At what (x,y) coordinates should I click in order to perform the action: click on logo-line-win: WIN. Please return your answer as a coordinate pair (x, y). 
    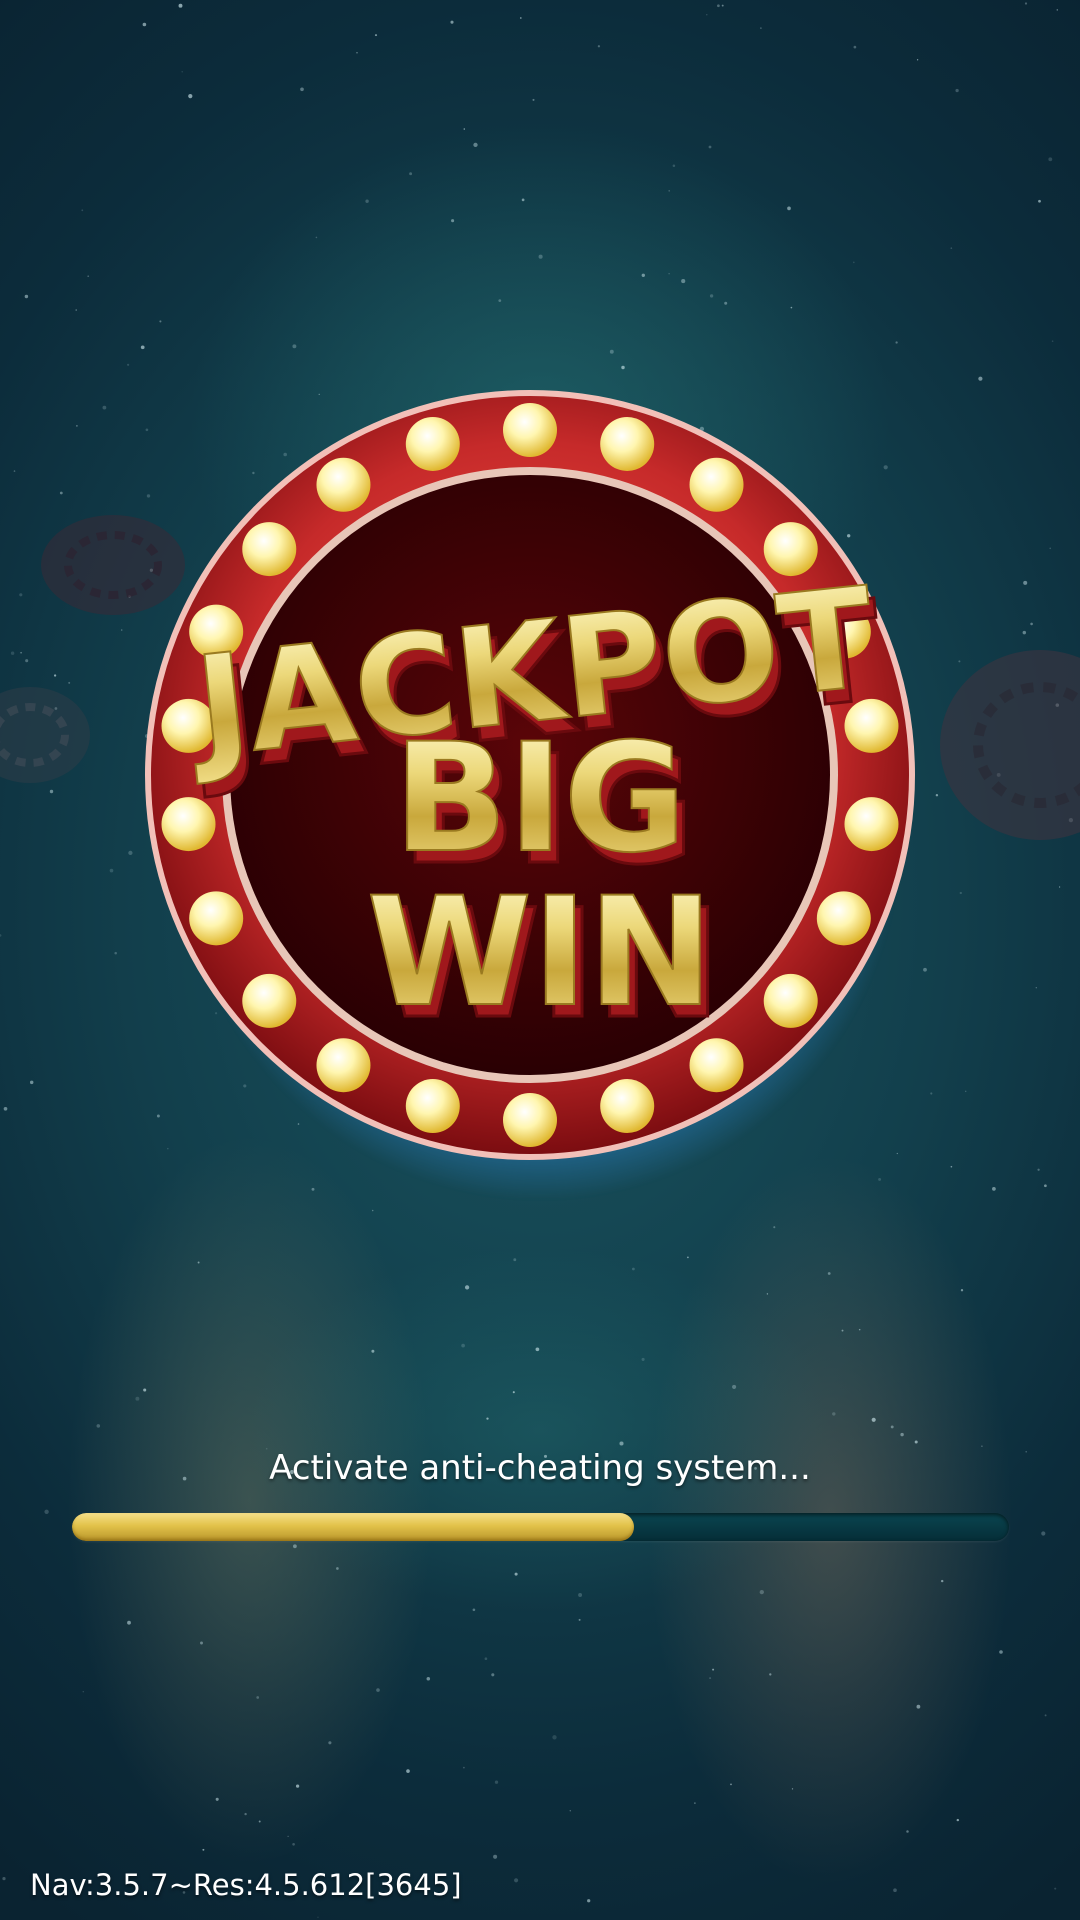
    Looking at the image, I should click on (540, 953).